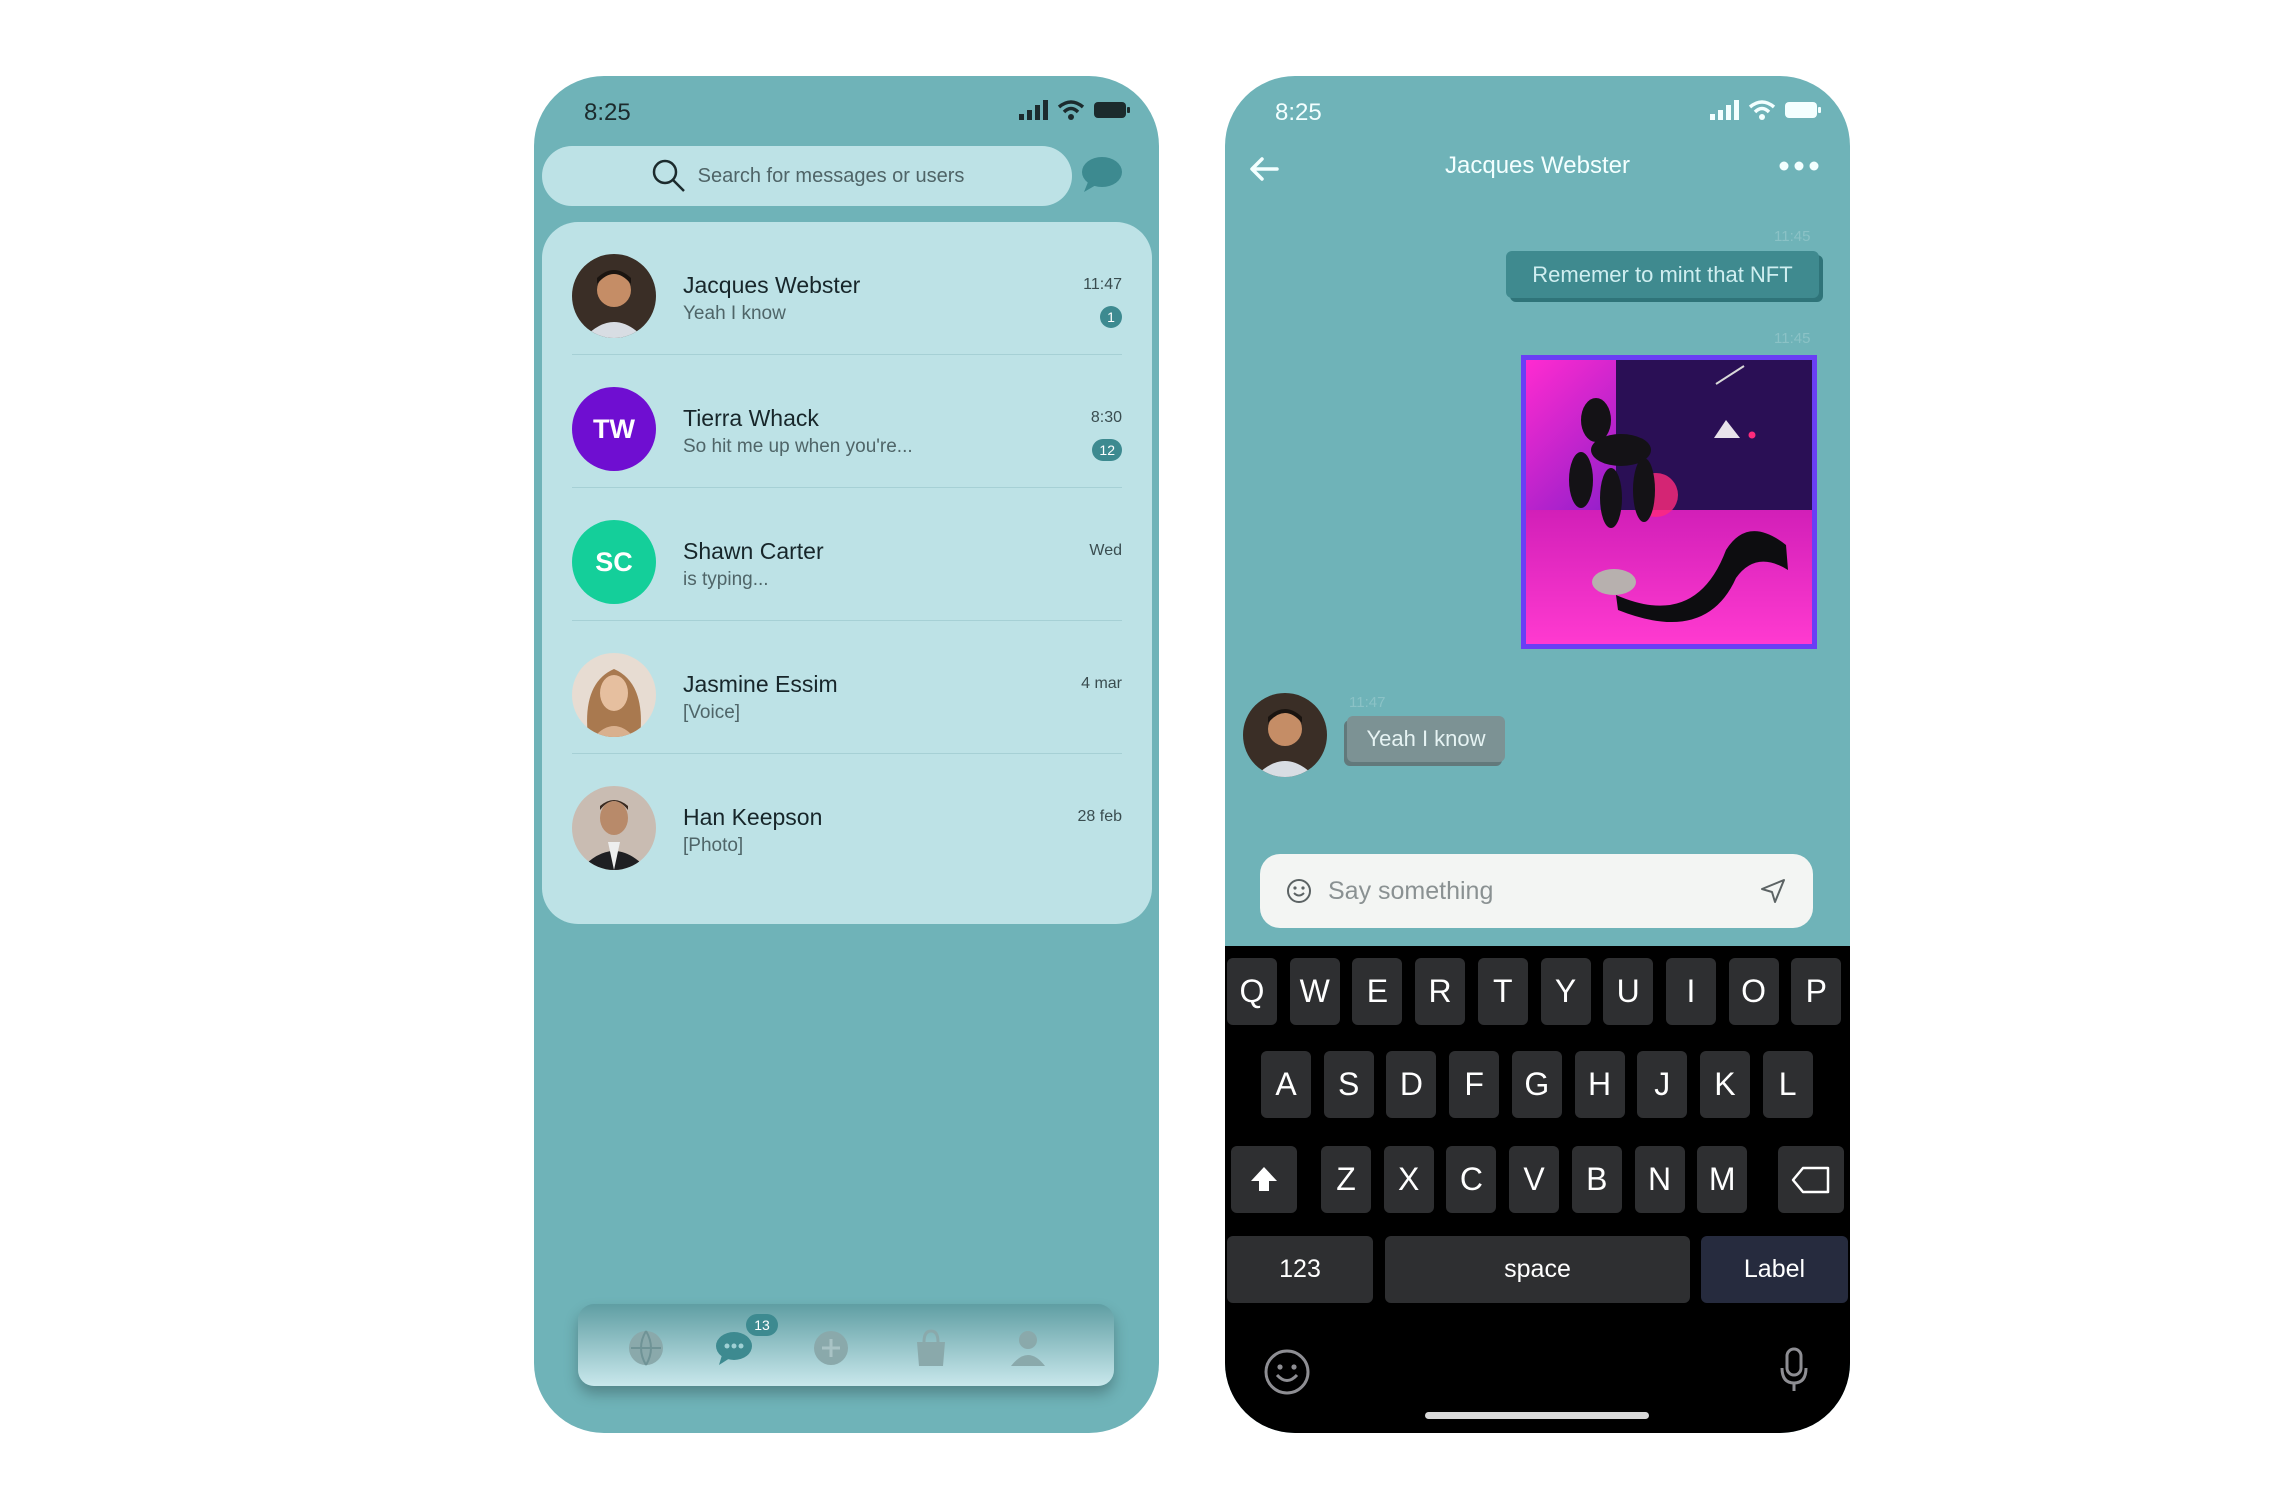  What do you see at coordinates (1690, 991) in the screenshot?
I see `key-i: I` at bounding box center [1690, 991].